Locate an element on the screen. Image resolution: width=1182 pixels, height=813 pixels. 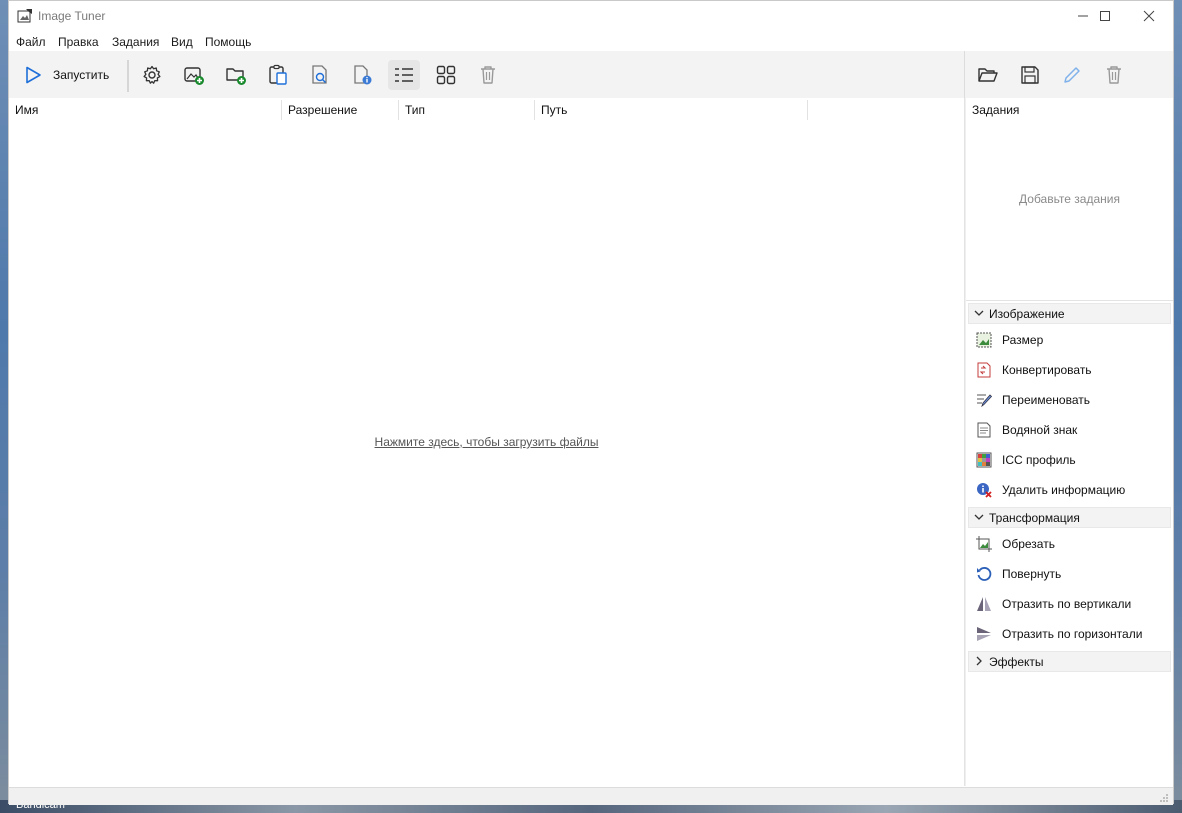
convert-icon is located at coordinates (984, 370).